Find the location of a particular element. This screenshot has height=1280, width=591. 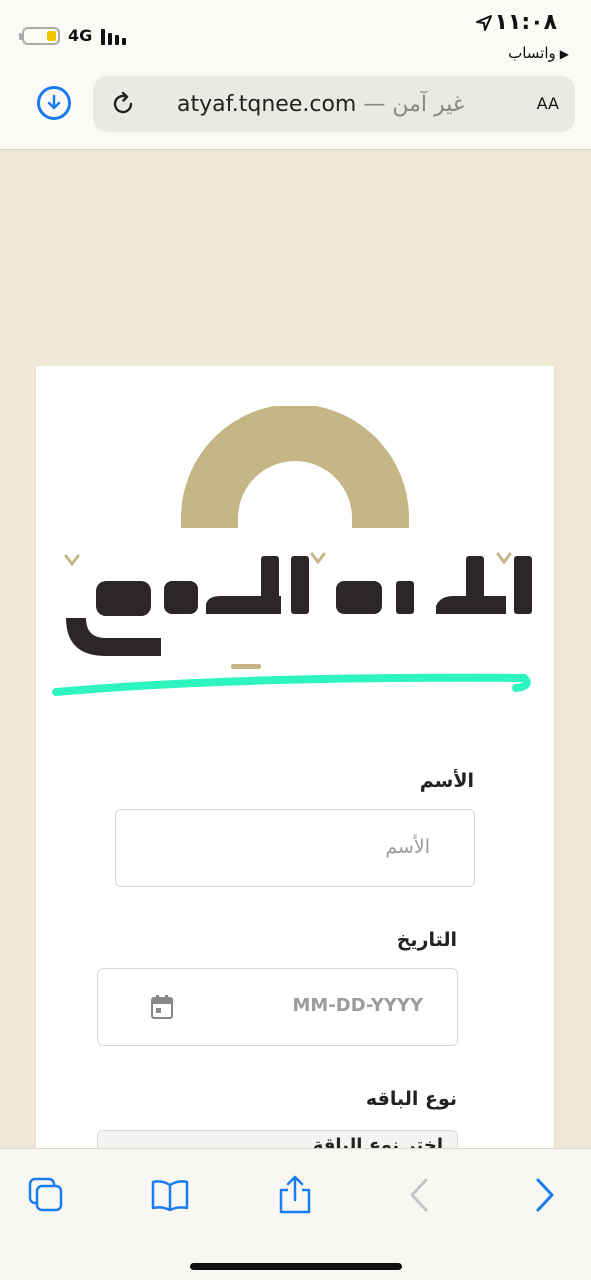

address-bar: atyaf.tqnee.com — غير آمن AA is located at coordinates (334, 104).